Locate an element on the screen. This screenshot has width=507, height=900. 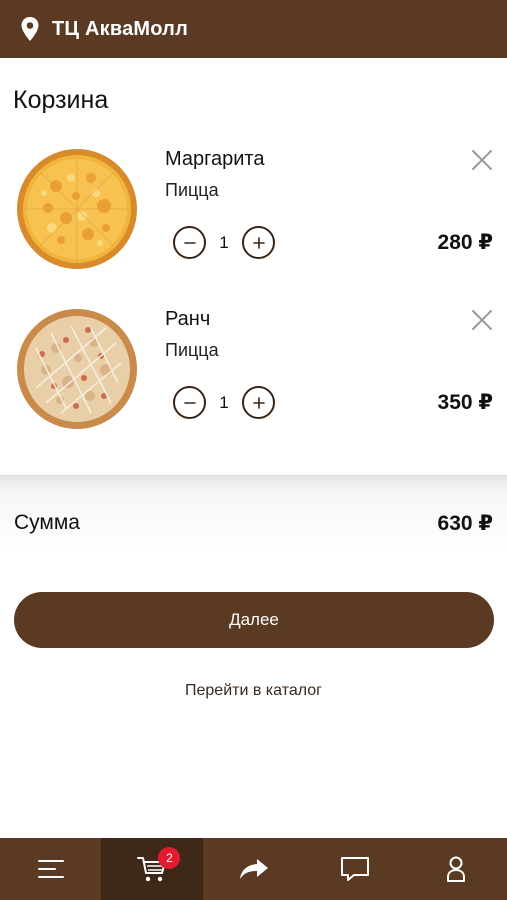
cart-summary: Сумма 630 ₽ is located at coordinates (253, 520).